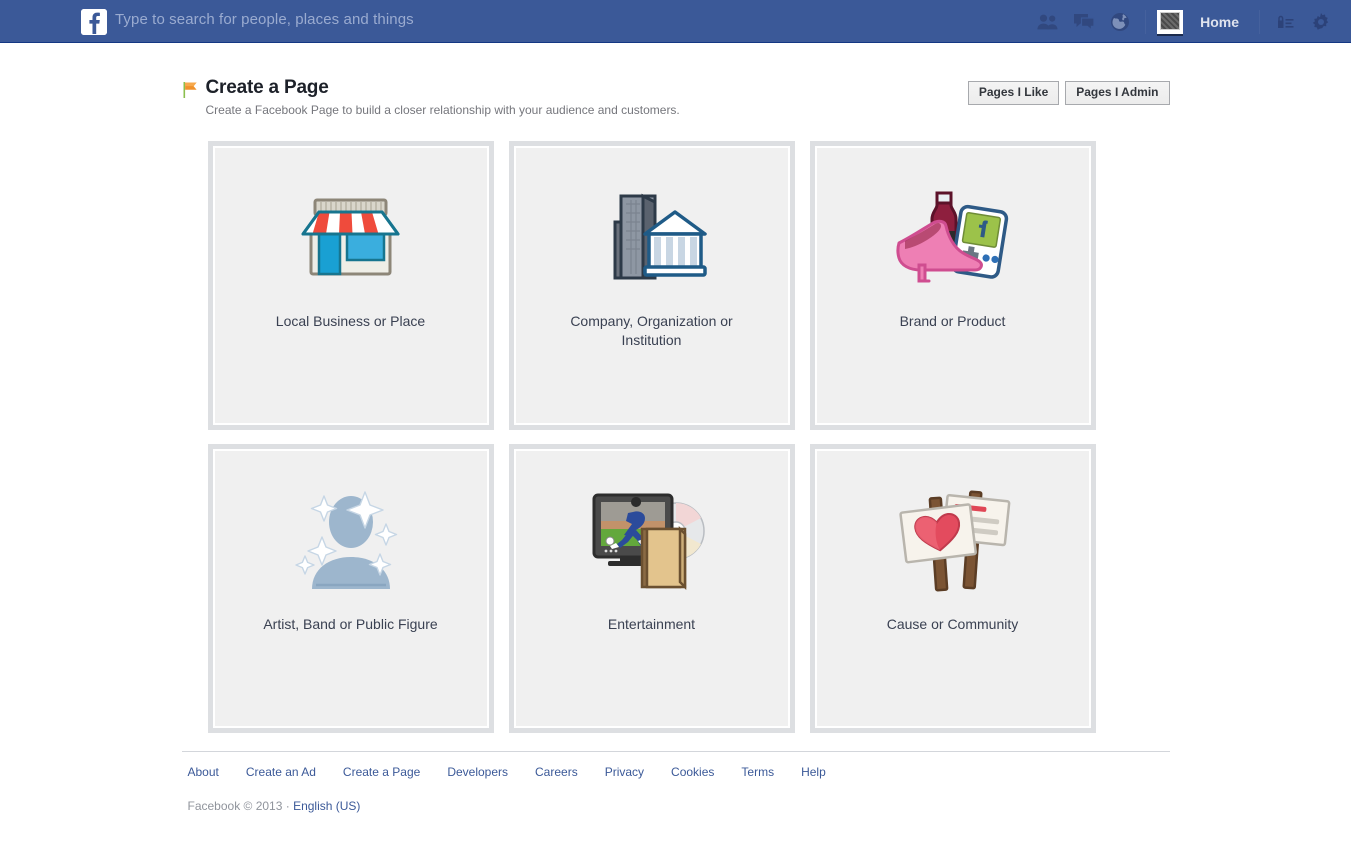 This screenshot has height=855, width=1351. I want to click on footer-link-privacy: Privacy, so click(624, 772).